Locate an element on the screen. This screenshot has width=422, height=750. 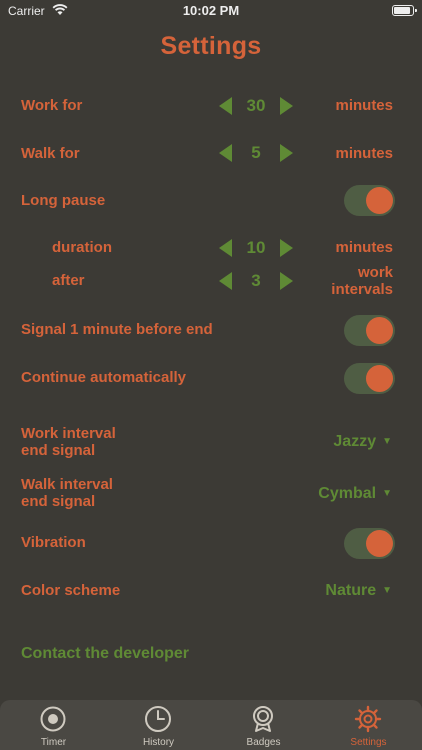
tab-bar: Timer History Badges Settings is located at coordinates (211, 725).